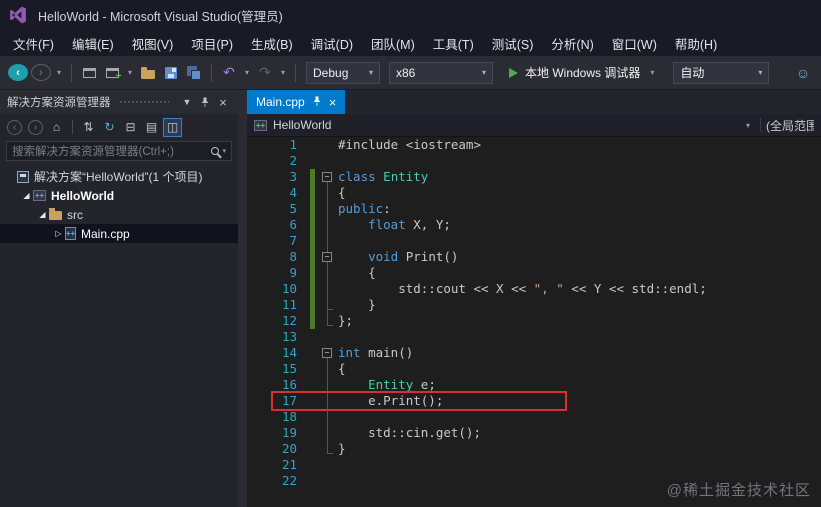 Image resolution: width=821 pixels, height=507 pixels. What do you see at coordinates (59, 72) in the screenshot?
I see `navigation-caret-icon: ▾` at bounding box center [59, 72].